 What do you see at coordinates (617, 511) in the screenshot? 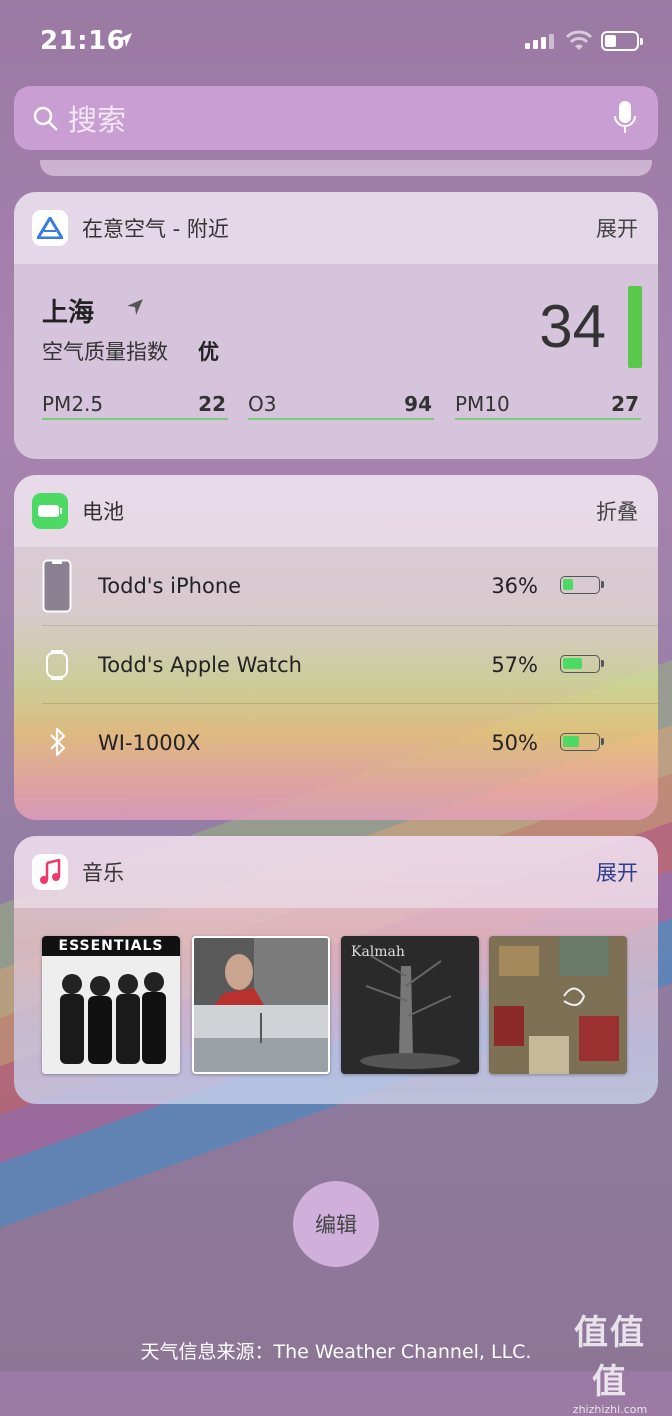
I see `collapse-button: 折叠` at bounding box center [617, 511].